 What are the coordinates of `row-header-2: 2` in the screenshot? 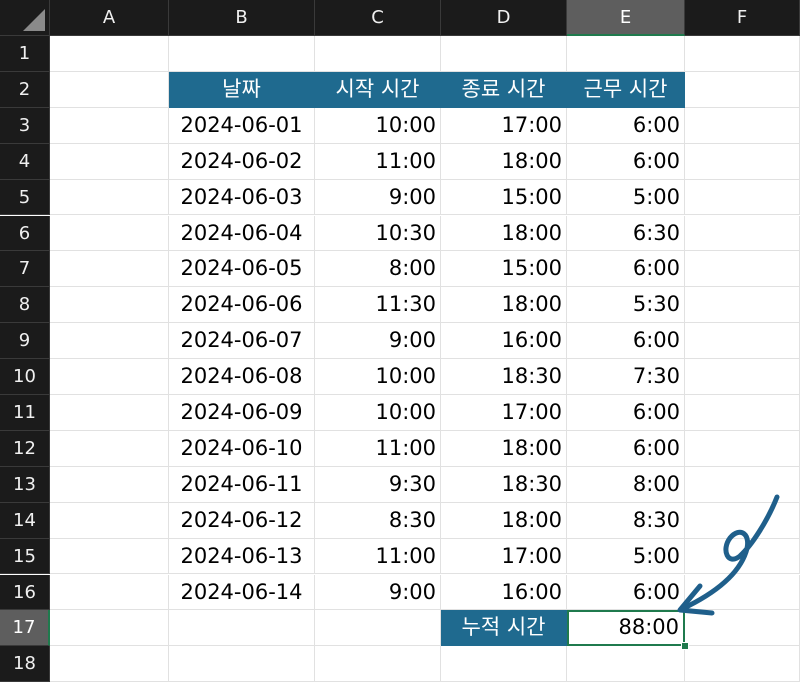 It's located at (25, 89).